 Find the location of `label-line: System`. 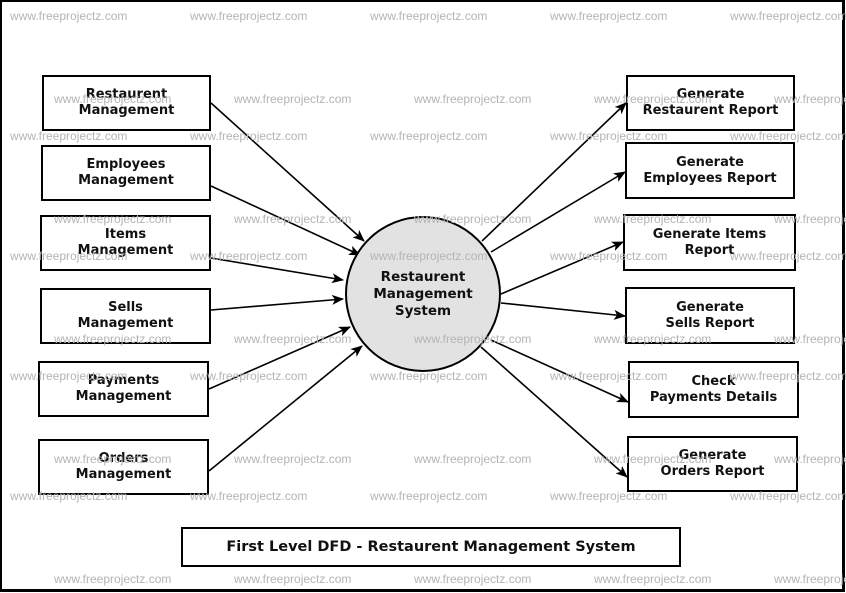

label-line: System is located at coordinates (423, 310).